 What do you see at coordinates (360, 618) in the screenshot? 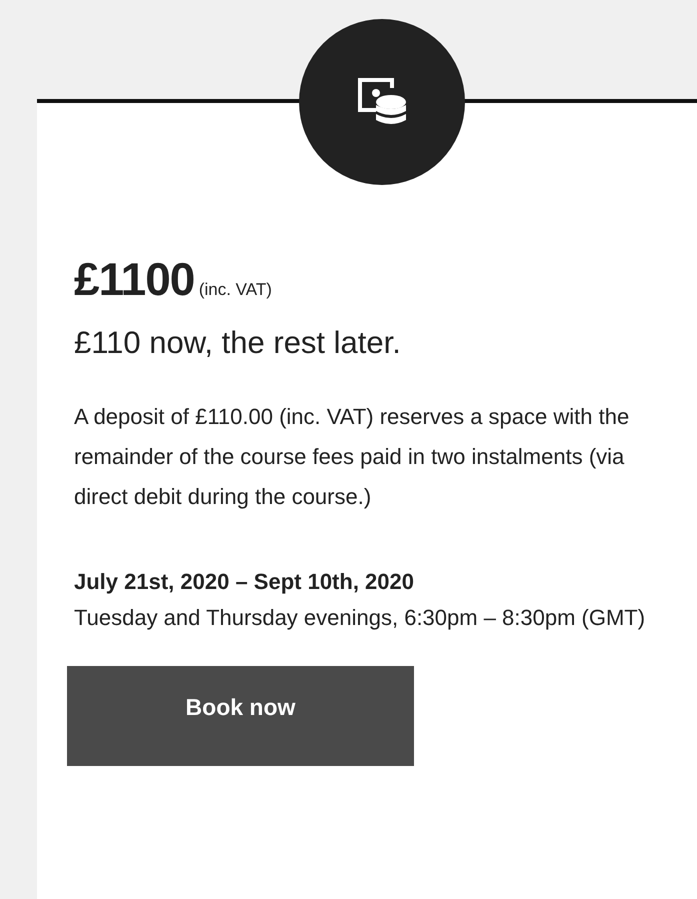
I see `schedule-text: Tuesday and Thursday evenings, 6:30pm – 8:30pm (GMT)` at bounding box center [360, 618].